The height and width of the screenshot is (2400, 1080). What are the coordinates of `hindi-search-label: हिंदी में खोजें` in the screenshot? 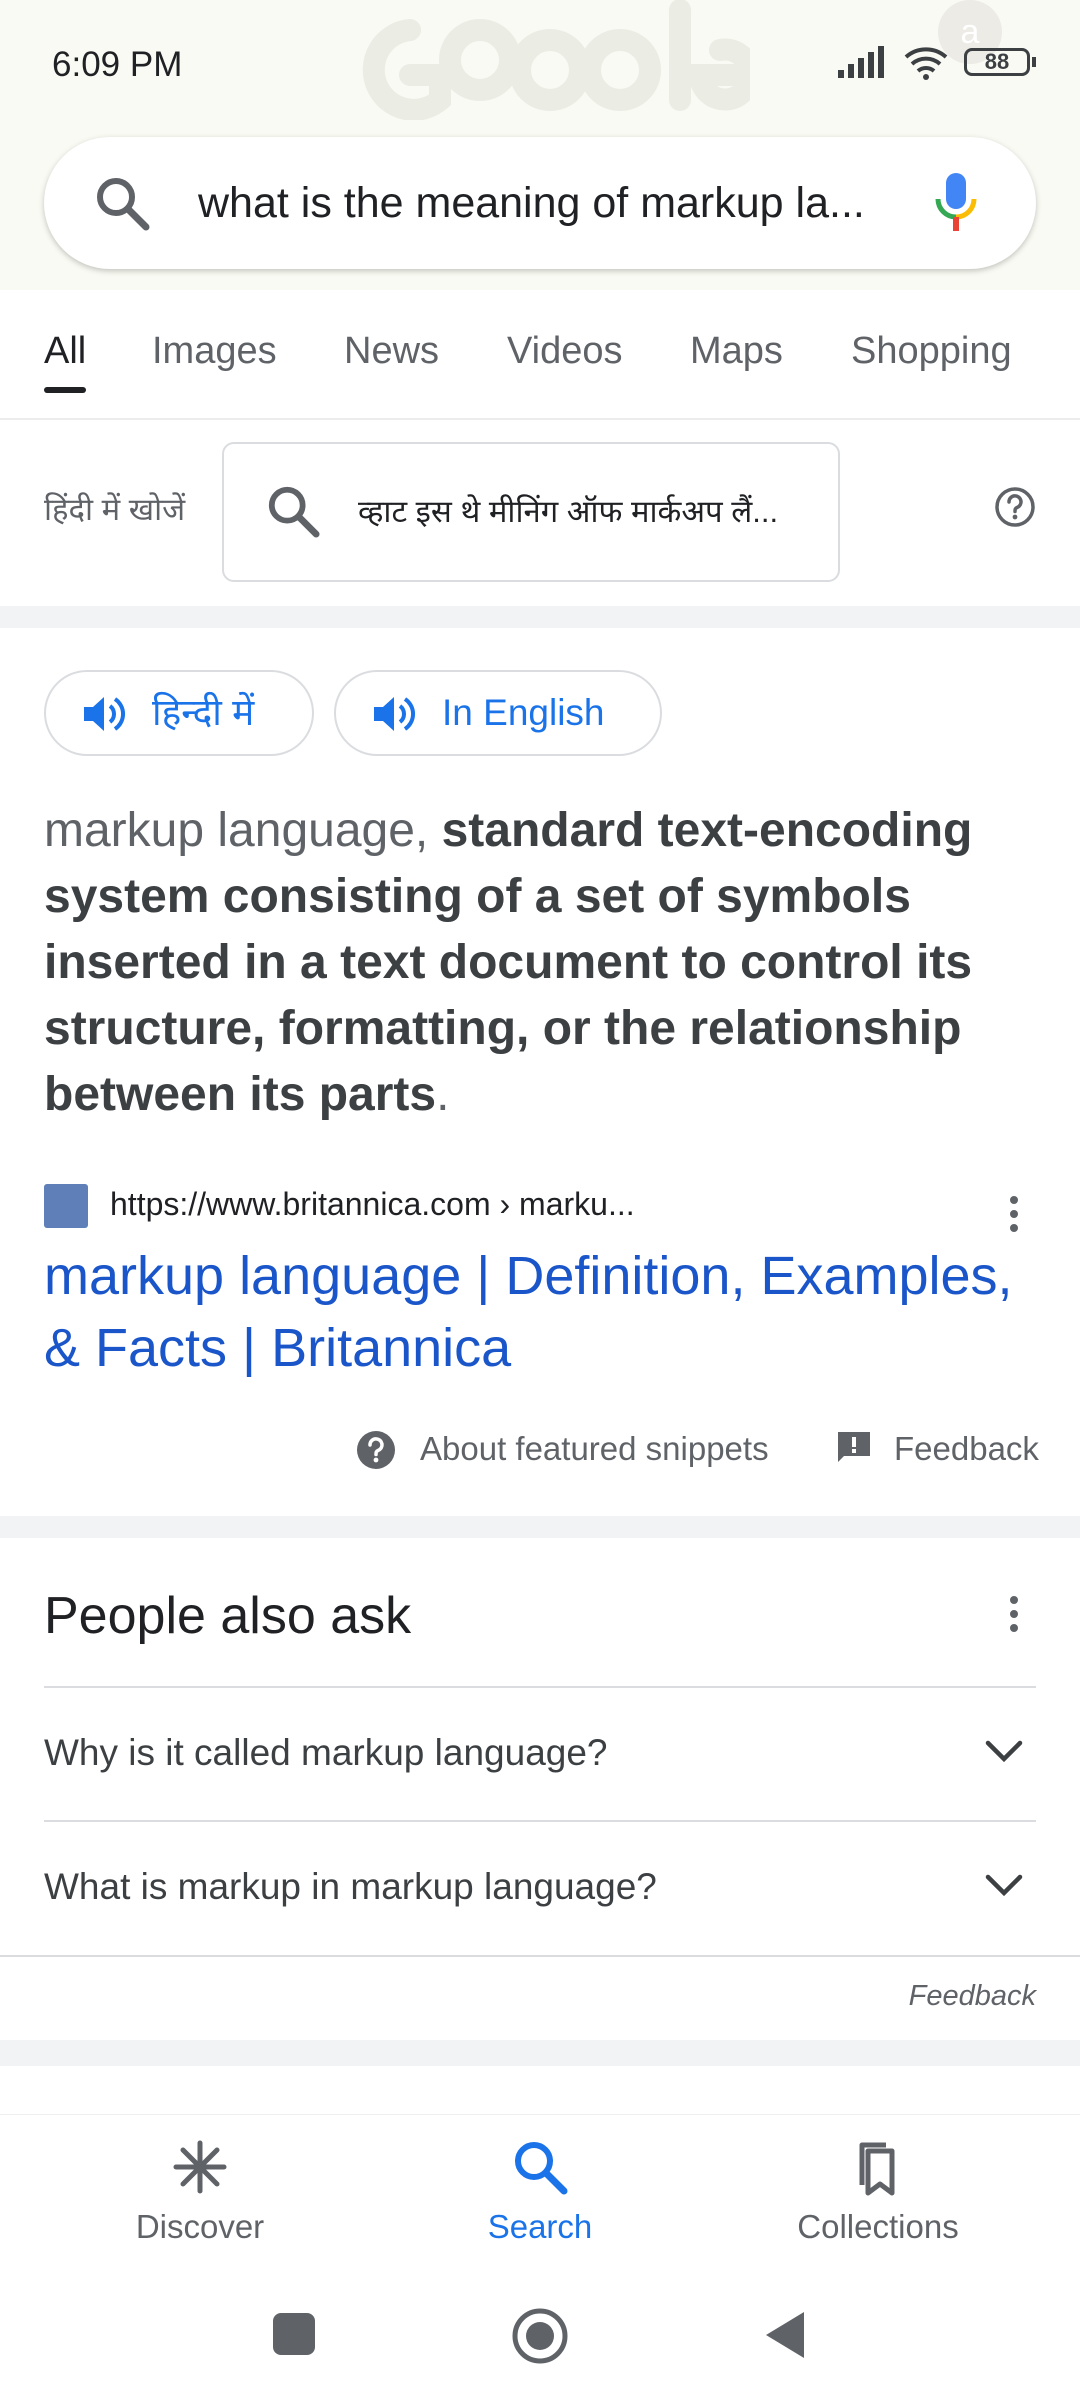 It's located at (115, 509).